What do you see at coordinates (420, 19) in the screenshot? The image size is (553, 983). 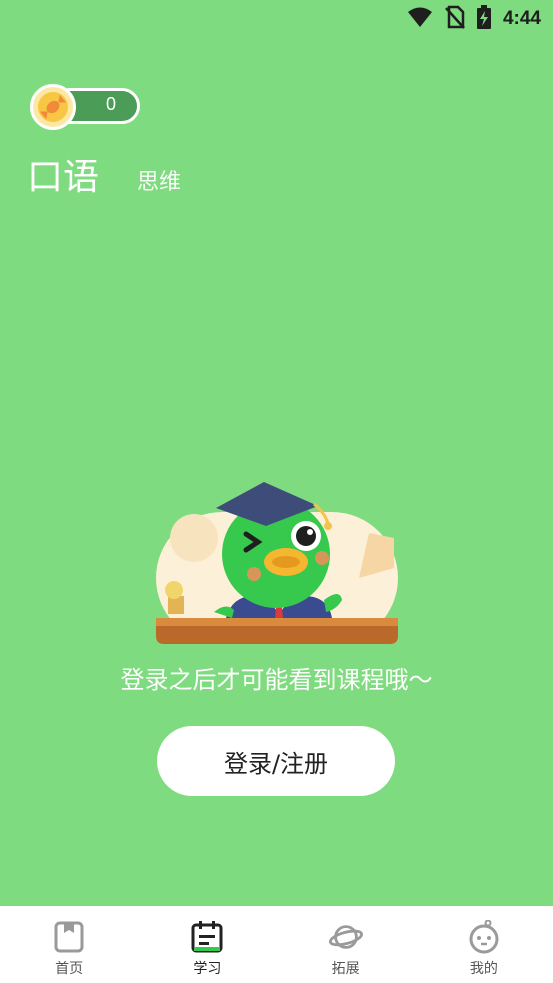 I see `wifi-icon` at bounding box center [420, 19].